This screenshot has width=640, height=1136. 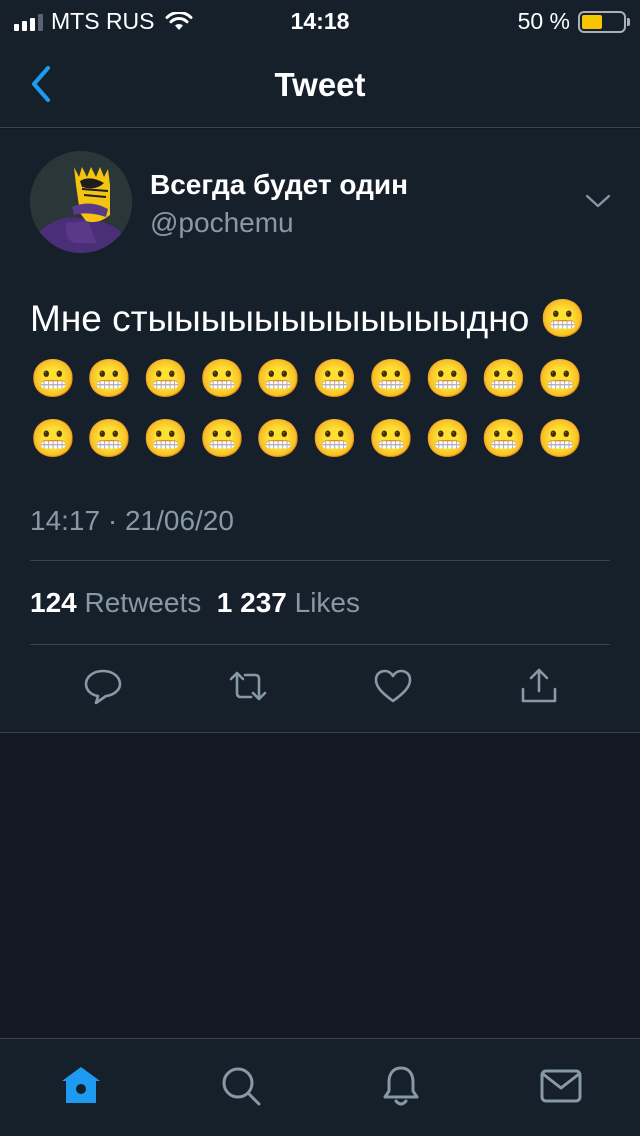 I want to click on navigation-bar: Tweet, so click(x=320, y=84).